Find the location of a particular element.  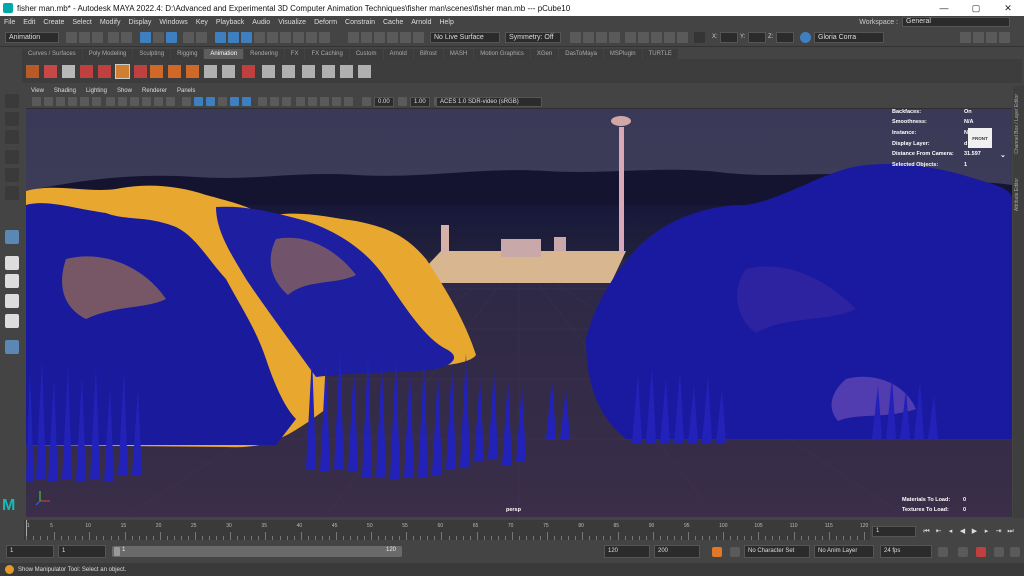

mask-edge-icon is located at coordinates (201, 37).